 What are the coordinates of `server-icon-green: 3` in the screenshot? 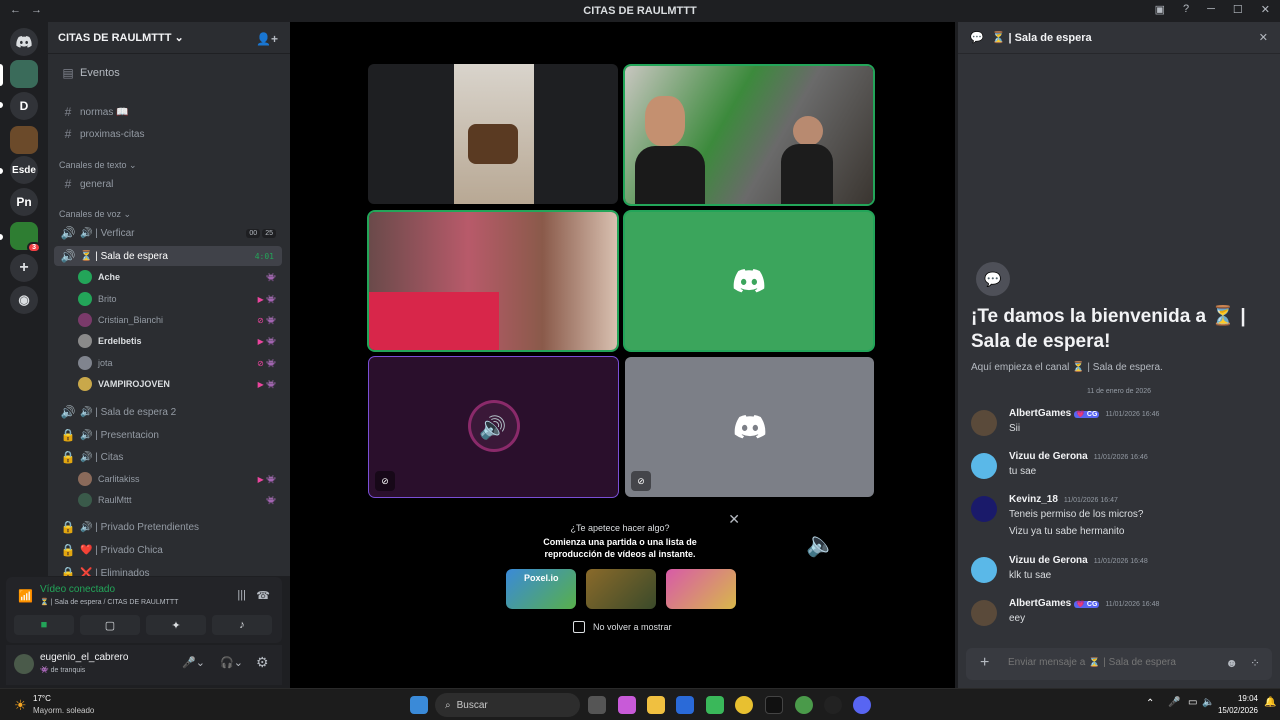 It's located at (25, 237).